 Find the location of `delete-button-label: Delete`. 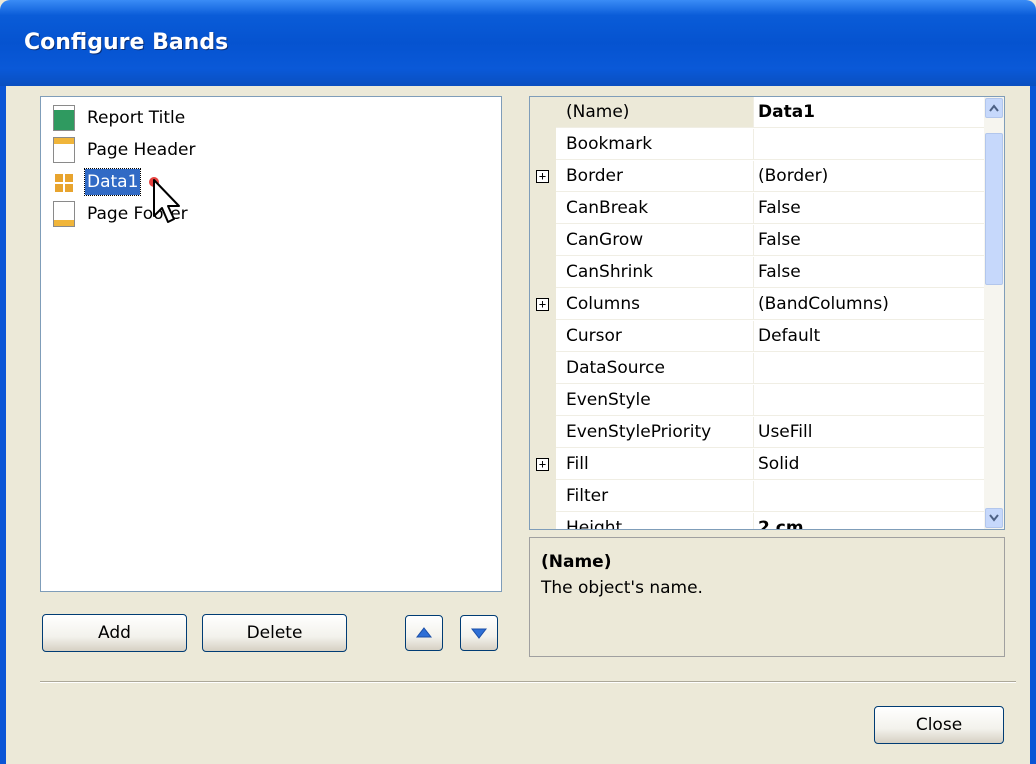

delete-button-label: Delete is located at coordinates (274, 633).